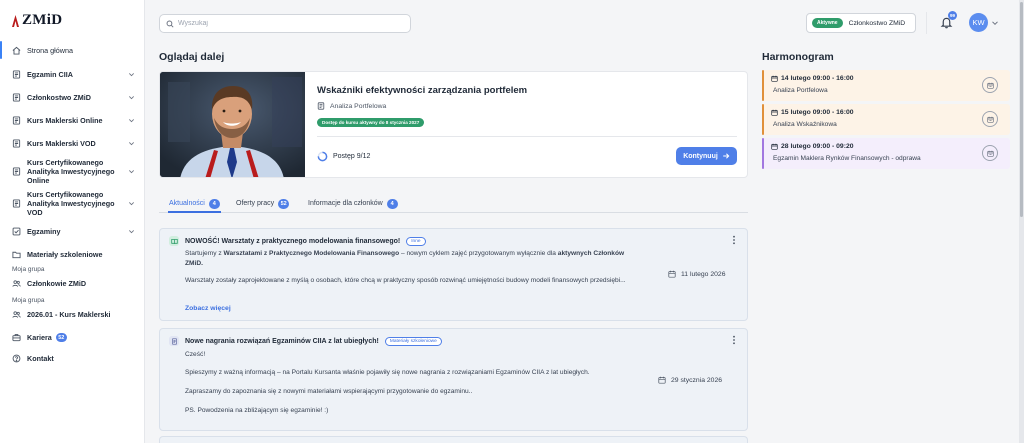  Describe the element at coordinates (352, 156) in the screenshot. I see `progress-label: Postęp 9/12` at that location.